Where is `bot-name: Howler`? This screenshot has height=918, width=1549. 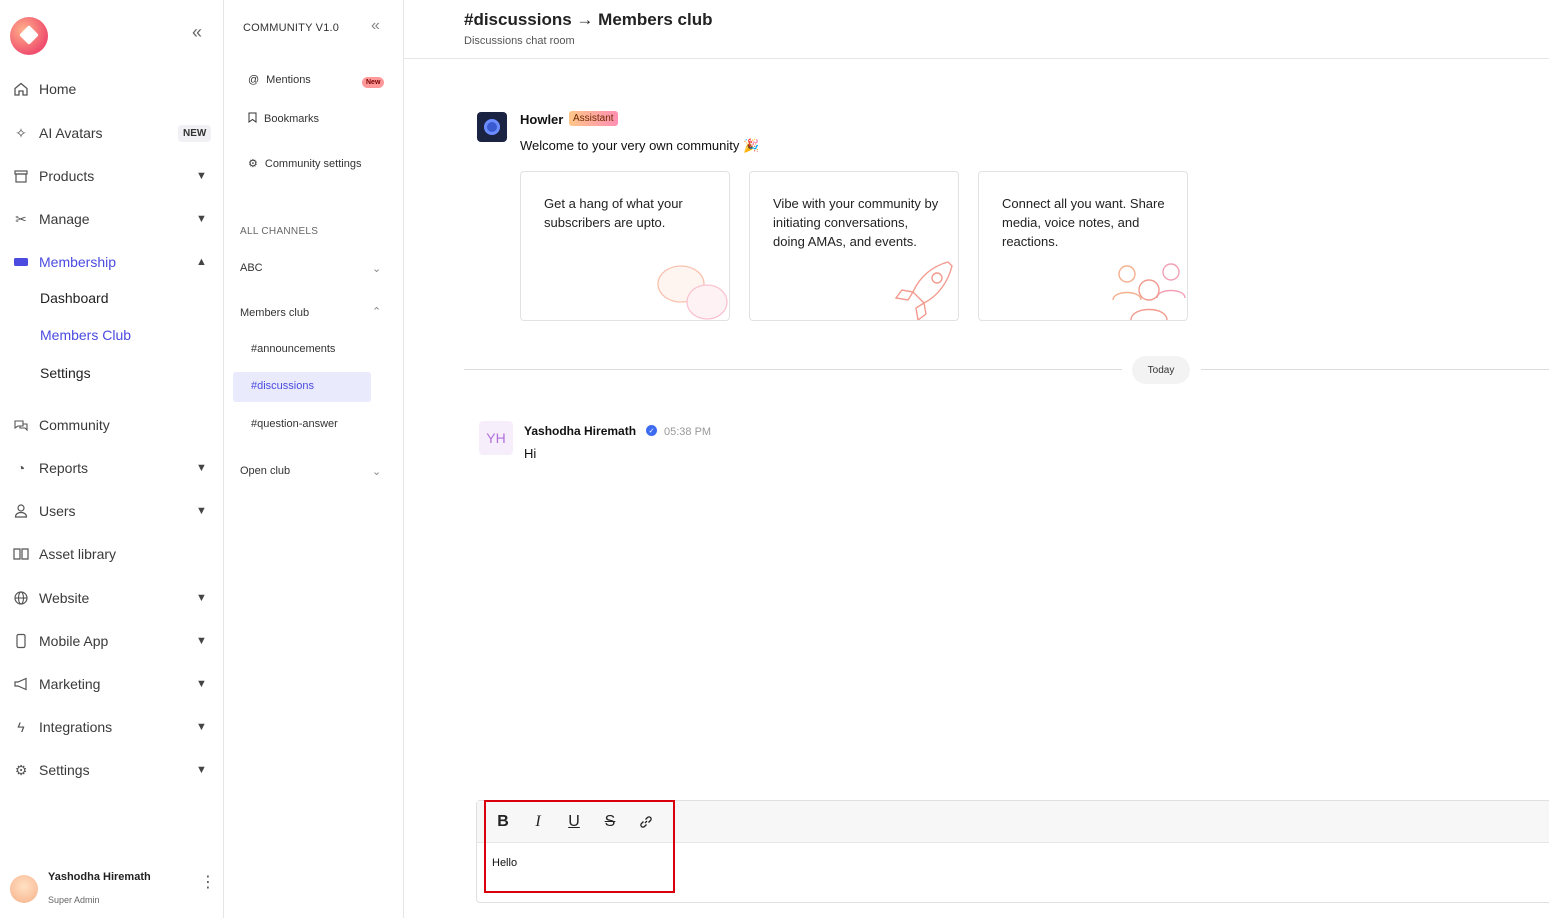 bot-name: Howler is located at coordinates (542, 119).